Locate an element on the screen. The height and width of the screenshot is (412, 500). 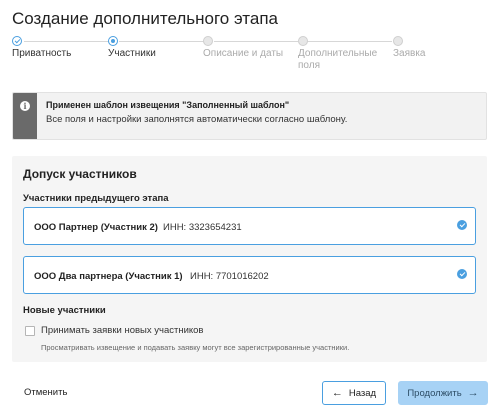
continue-button: Продолжить → is located at coordinates (443, 393).